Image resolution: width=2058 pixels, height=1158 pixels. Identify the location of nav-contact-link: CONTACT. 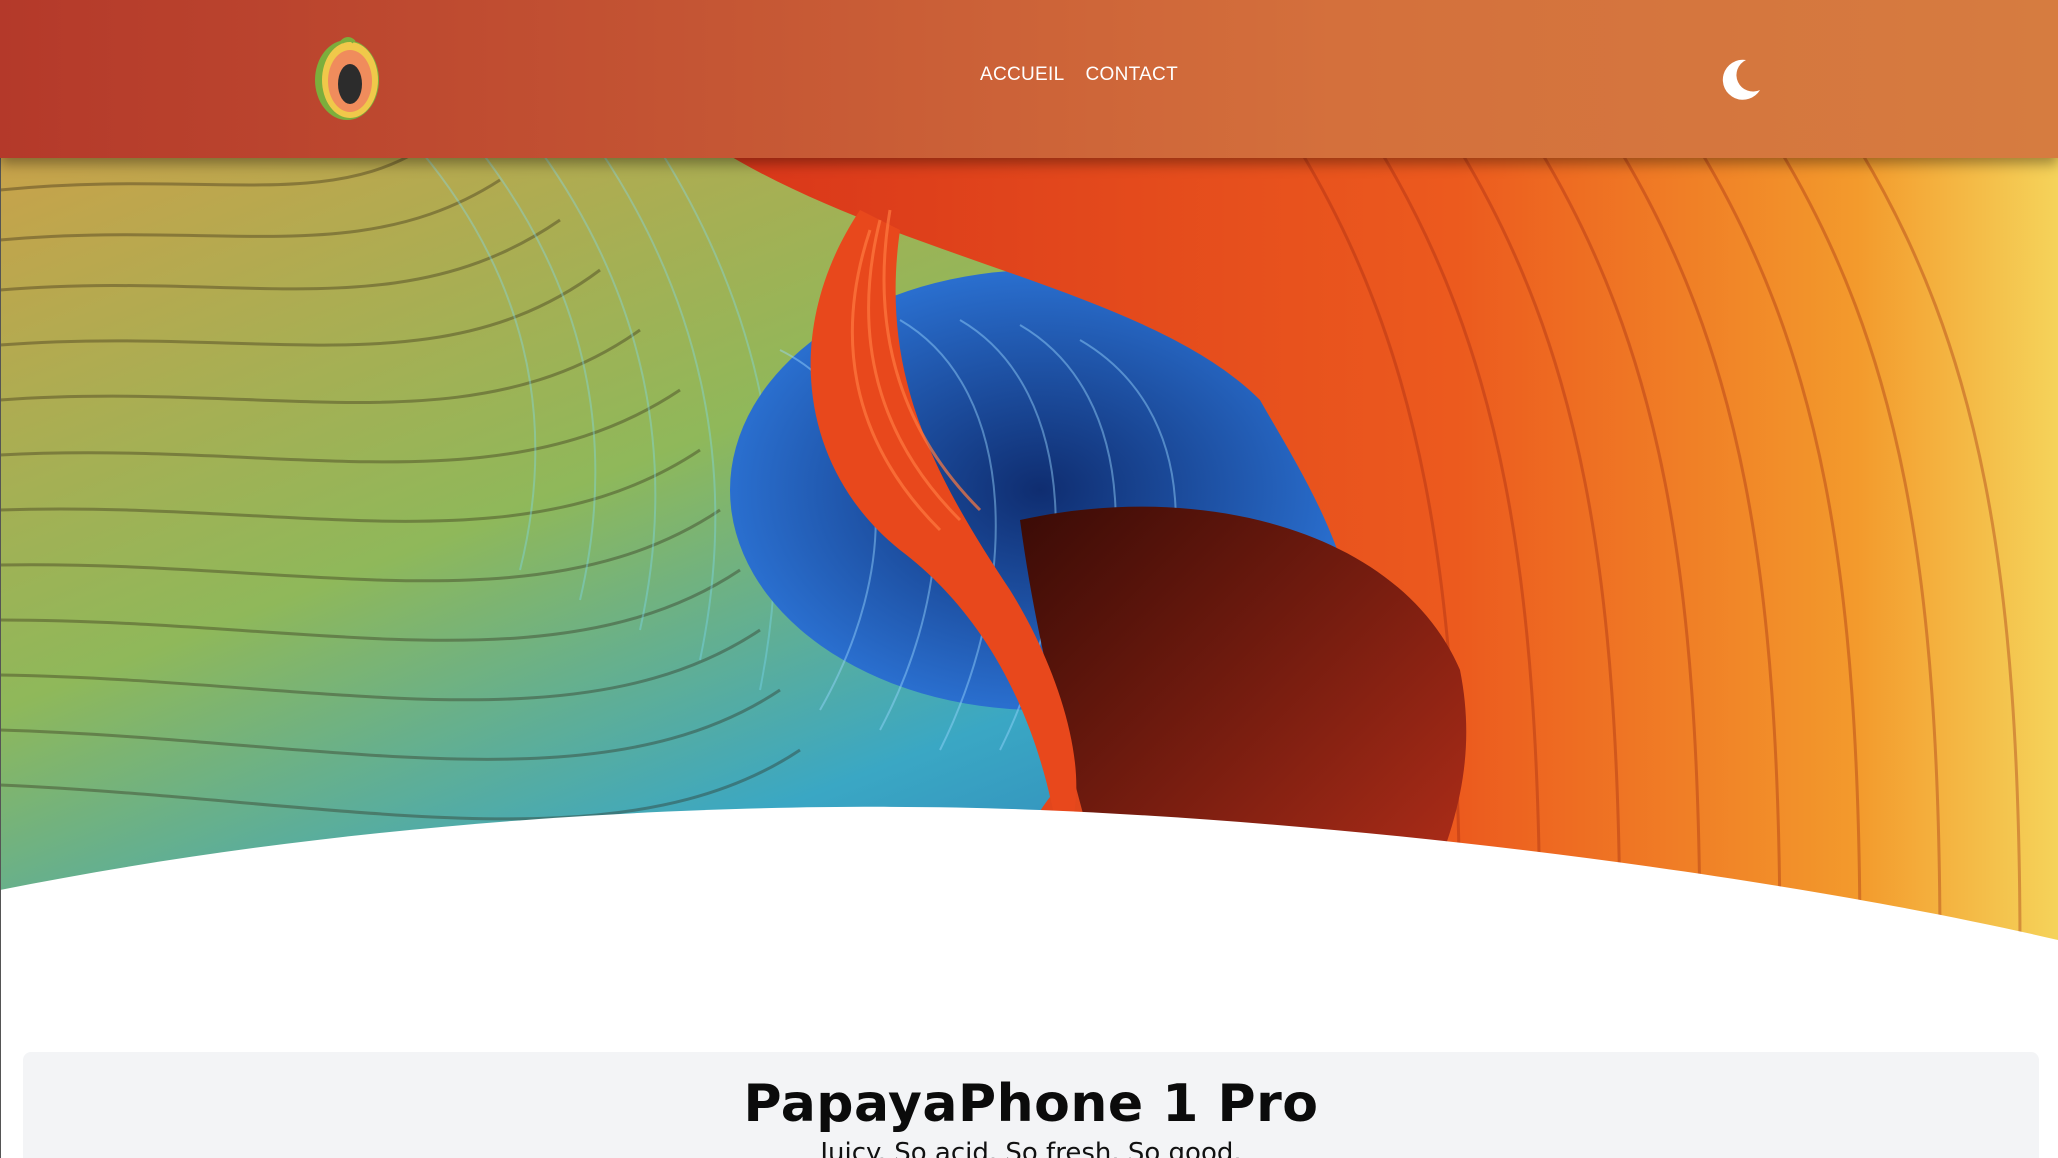
(1131, 75).